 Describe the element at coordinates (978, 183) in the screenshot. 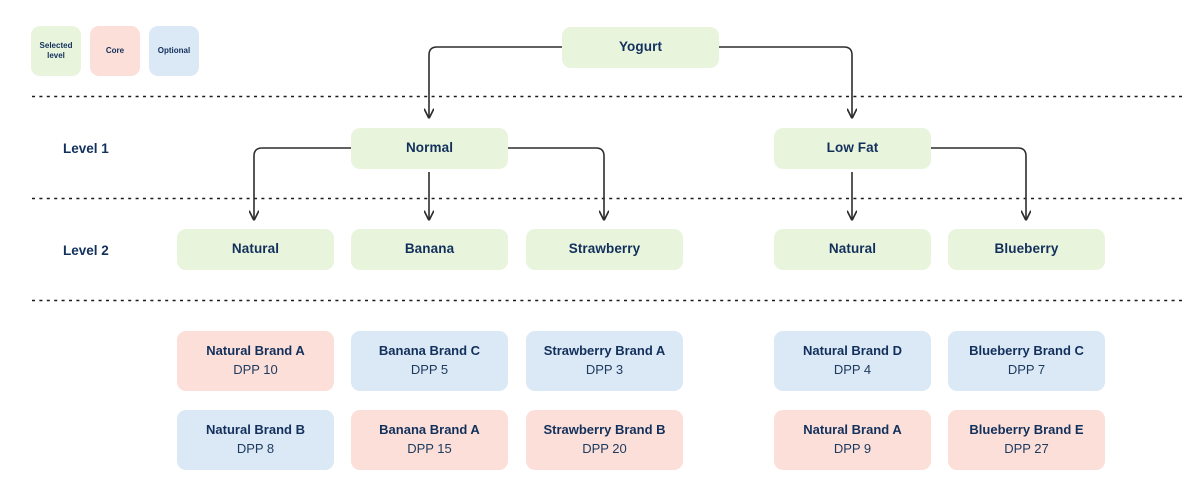

I see `edge-lowfat-blueberry` at that location.